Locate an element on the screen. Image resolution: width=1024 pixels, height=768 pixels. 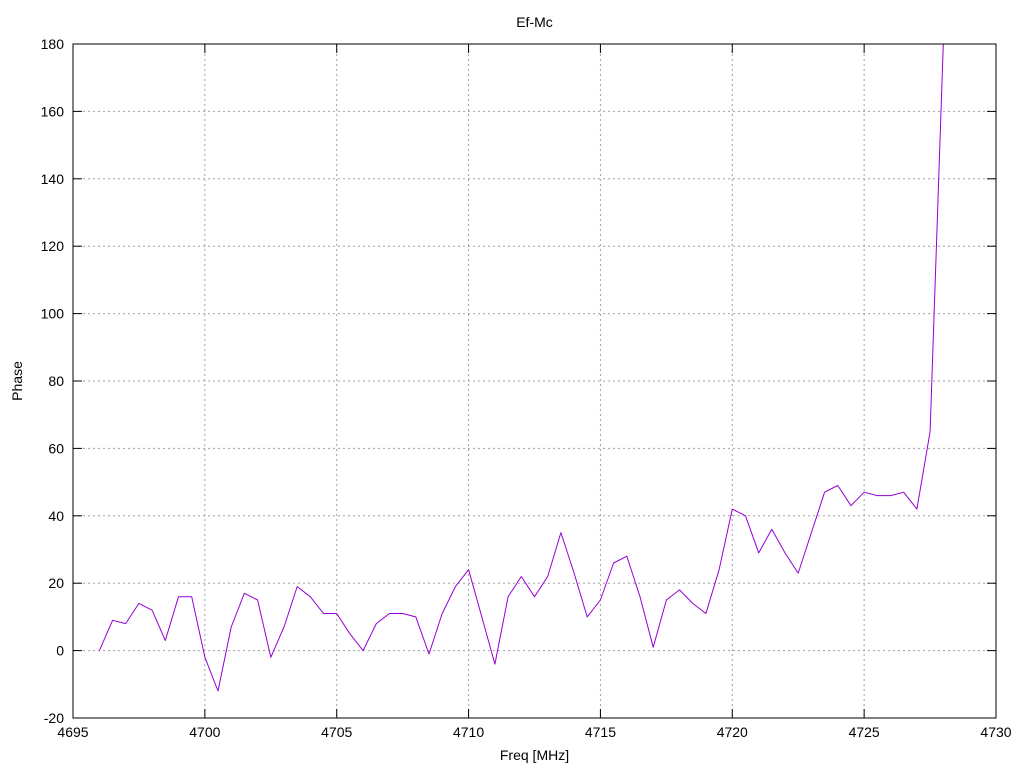
y-tick-label: 180 is located at coordinates (53, 44).